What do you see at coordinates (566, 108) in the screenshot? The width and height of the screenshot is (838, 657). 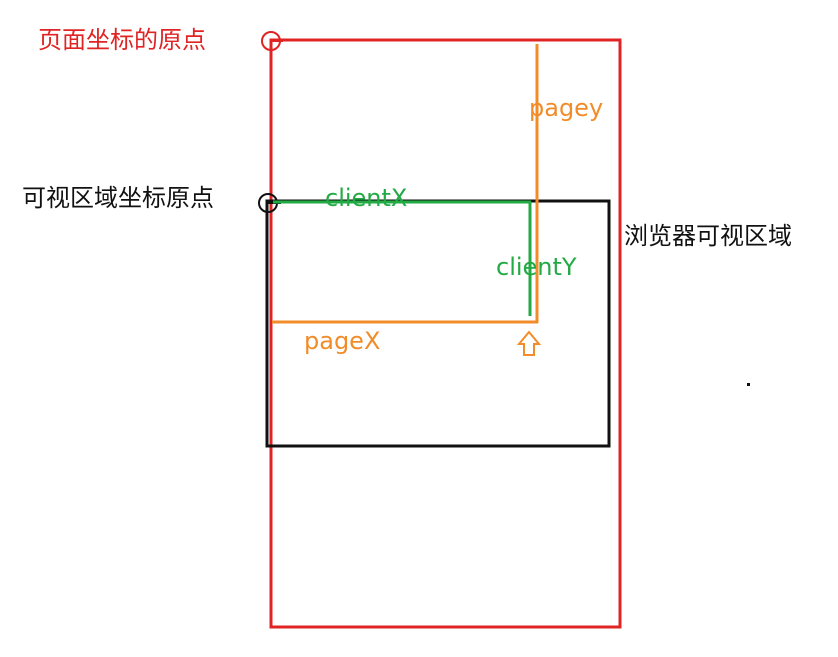 I see `pagey-label: pagey` at bounding box center [566, 108].